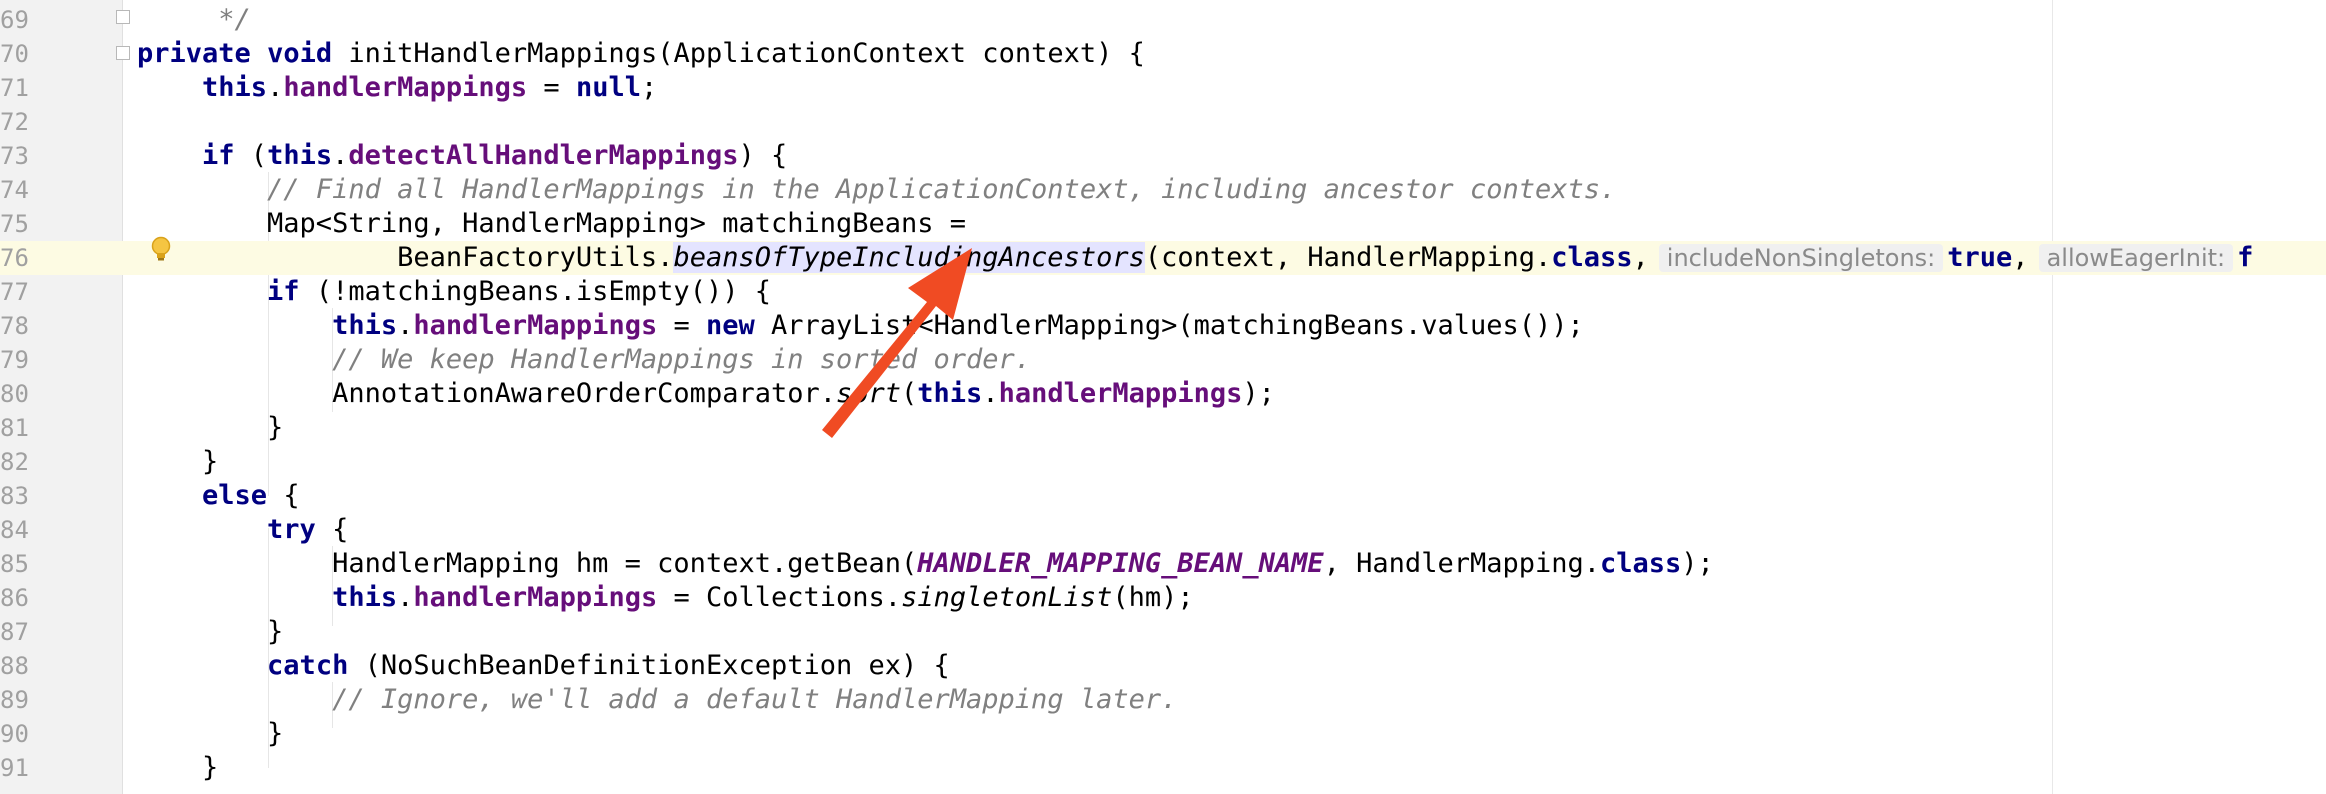 The width and height of the screenshot is (2326, 794). Describe the element at coordinates (218, 496) in the screenshot. I see `code-text: else {` at that location.